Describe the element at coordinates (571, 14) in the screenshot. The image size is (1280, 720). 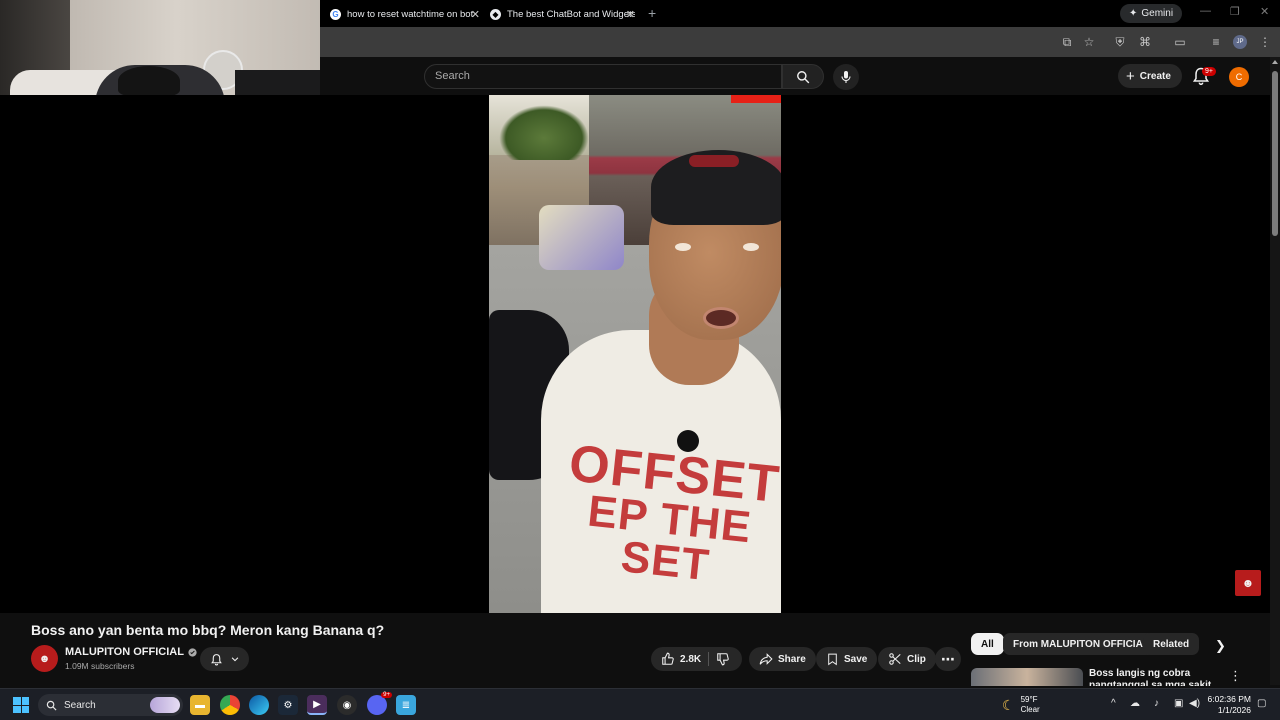
I see `tab-title: The best ChatBot and Widgets` at that location.